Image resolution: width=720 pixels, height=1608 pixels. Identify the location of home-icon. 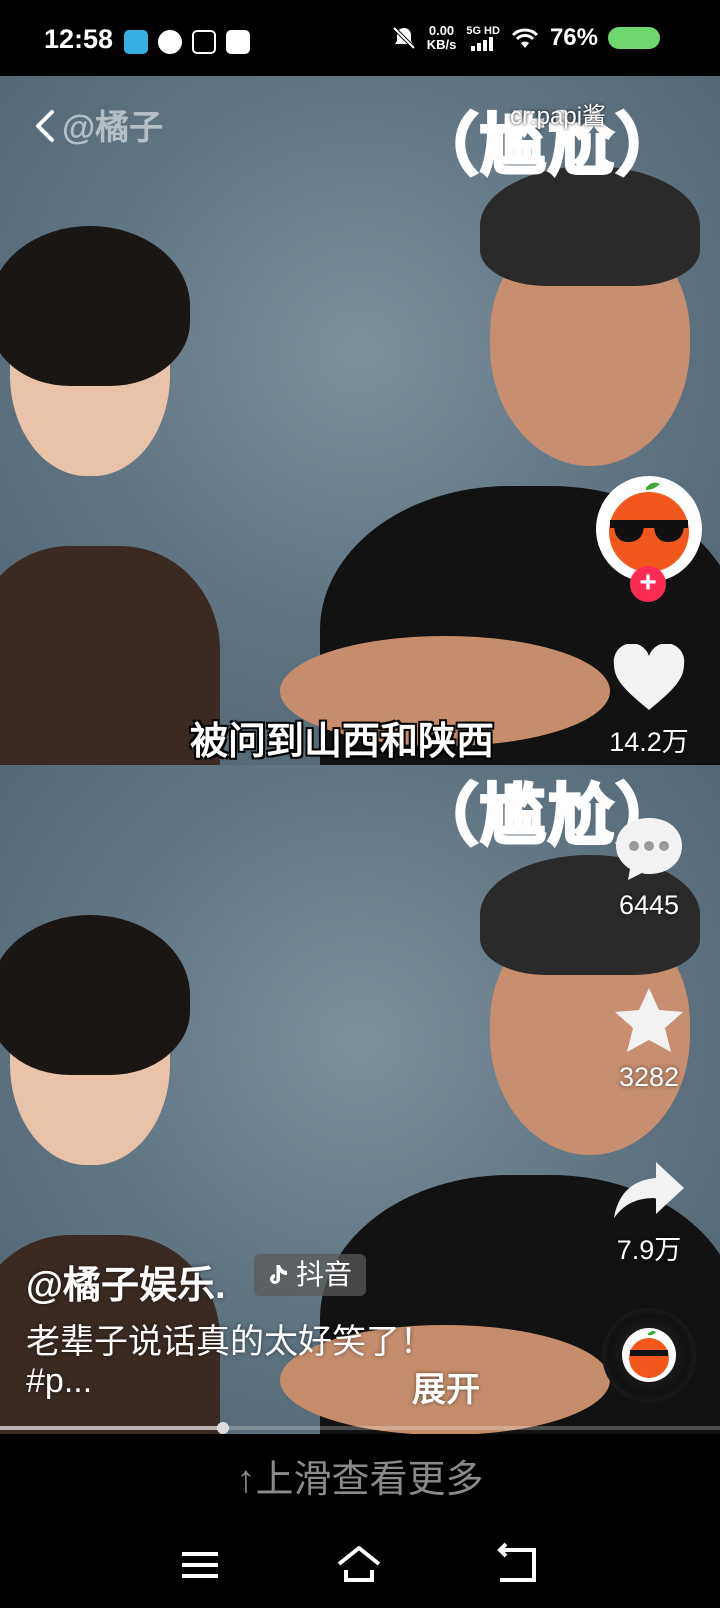
(359, 1565).